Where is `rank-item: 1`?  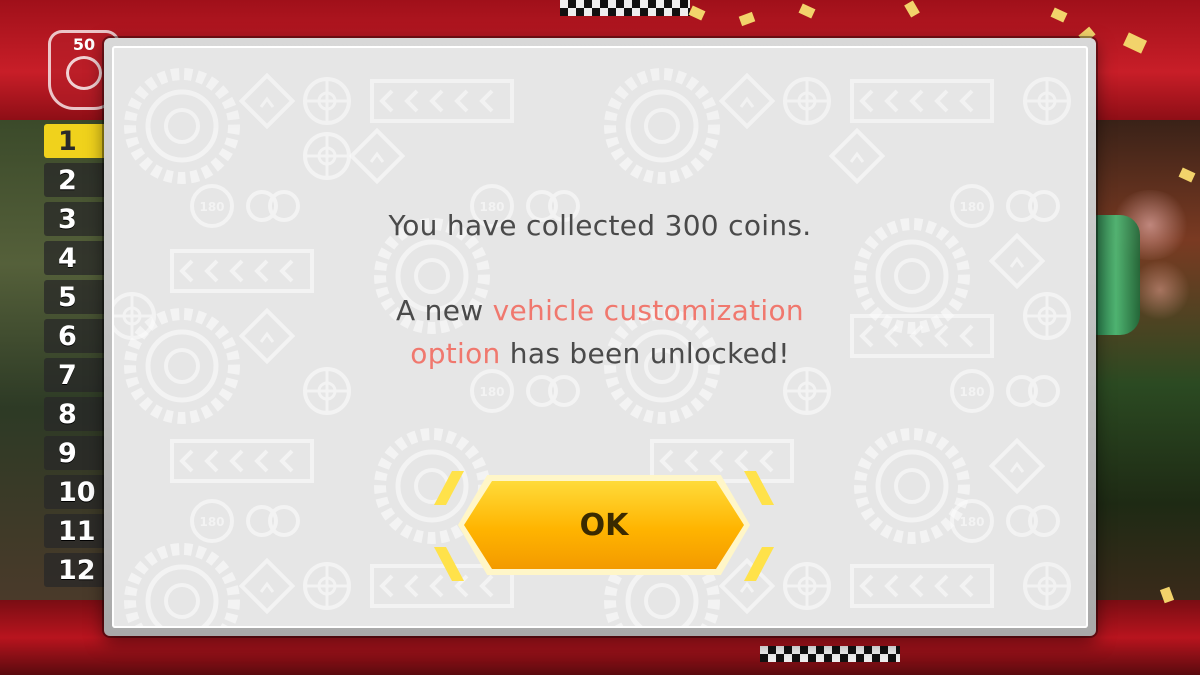
rank-item: 1 is located at coordinates (76, 141).